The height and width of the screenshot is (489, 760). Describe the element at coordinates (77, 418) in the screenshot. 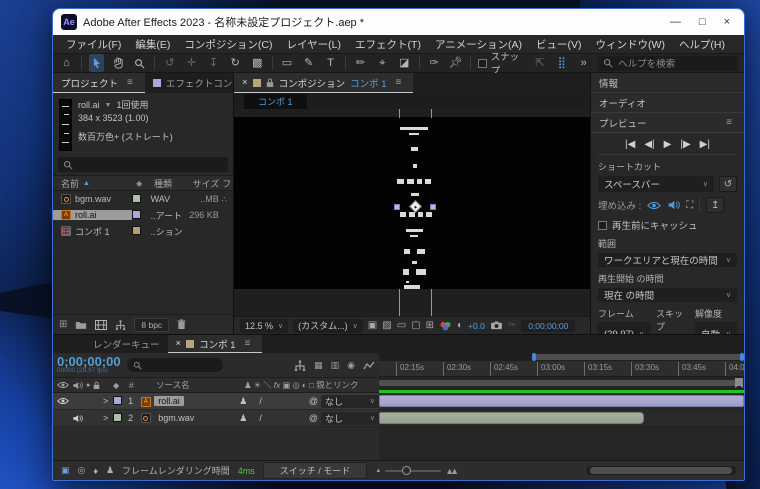

I see `layer-audio-speaker-icon` at that location.